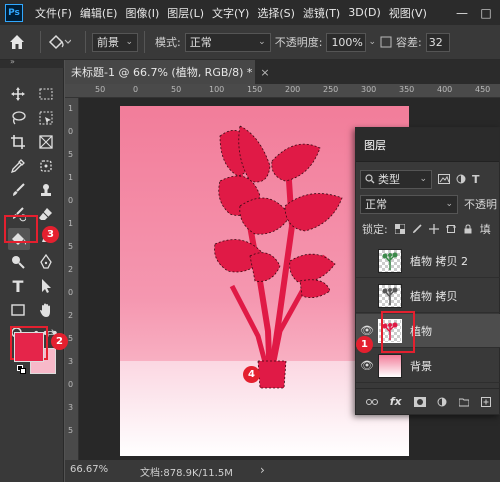 The image size is (500, 482). What do you see at coordinates (486, 12) in the screenshot?
I see `restore-button: □` at bounding box center [486, 12].